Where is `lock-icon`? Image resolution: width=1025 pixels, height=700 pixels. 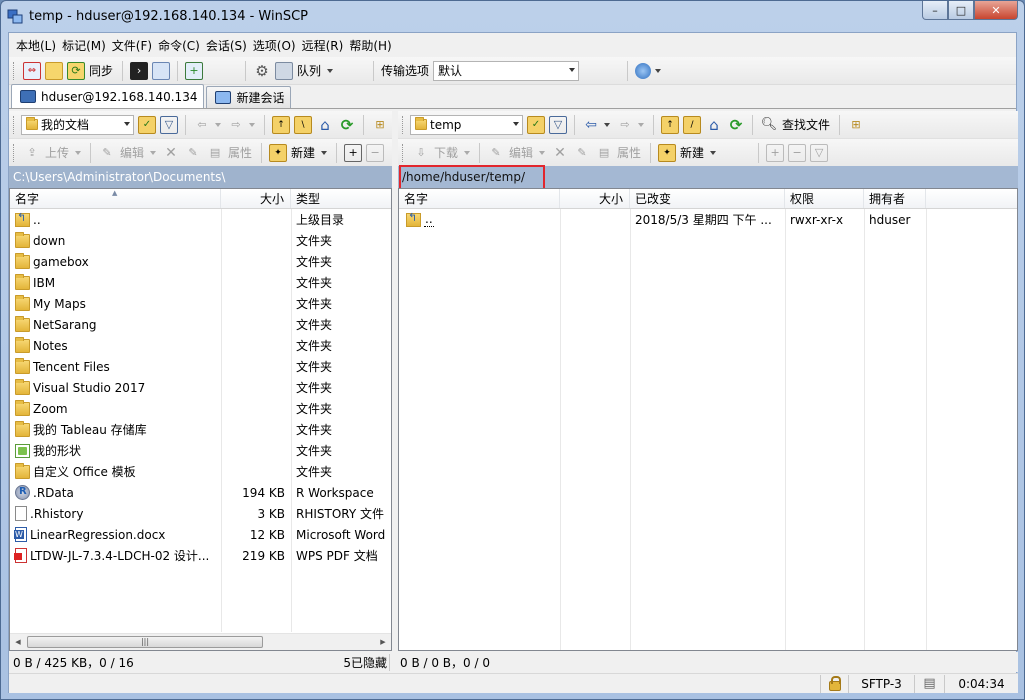 lock-icon is located at coordinates (834, 683).